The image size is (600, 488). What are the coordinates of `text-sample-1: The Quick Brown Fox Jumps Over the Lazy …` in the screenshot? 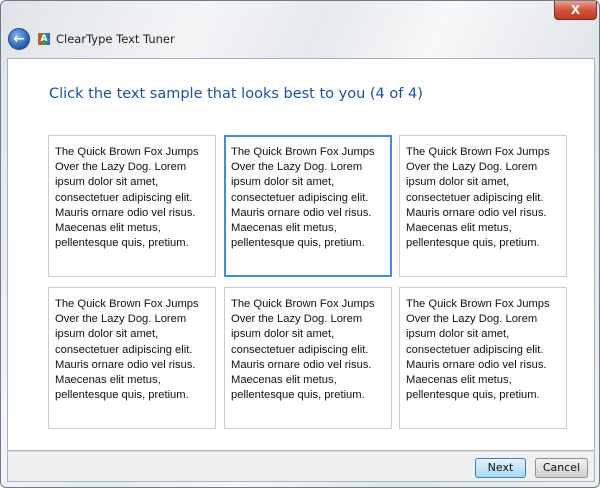 It's located at (132, 206).